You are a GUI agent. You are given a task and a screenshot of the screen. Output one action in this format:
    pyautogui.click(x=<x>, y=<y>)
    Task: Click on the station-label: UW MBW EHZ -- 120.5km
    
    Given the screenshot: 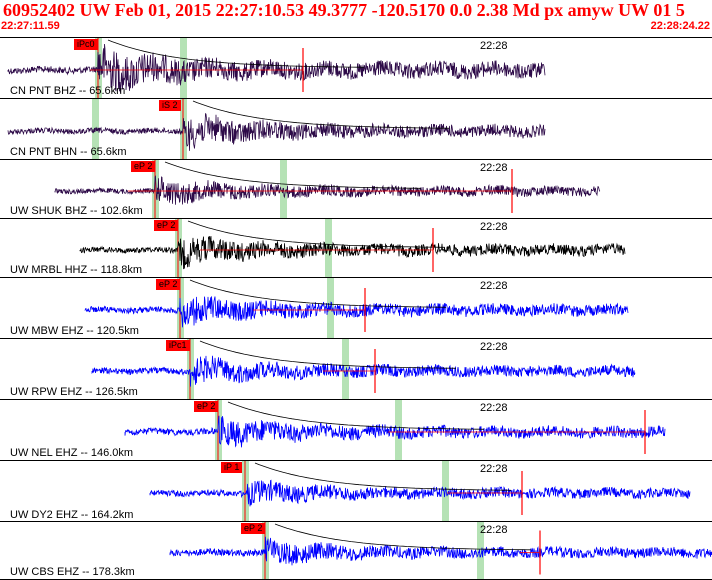 What is the action you would take?
    pyautogui.click(x=74, y=331)
    